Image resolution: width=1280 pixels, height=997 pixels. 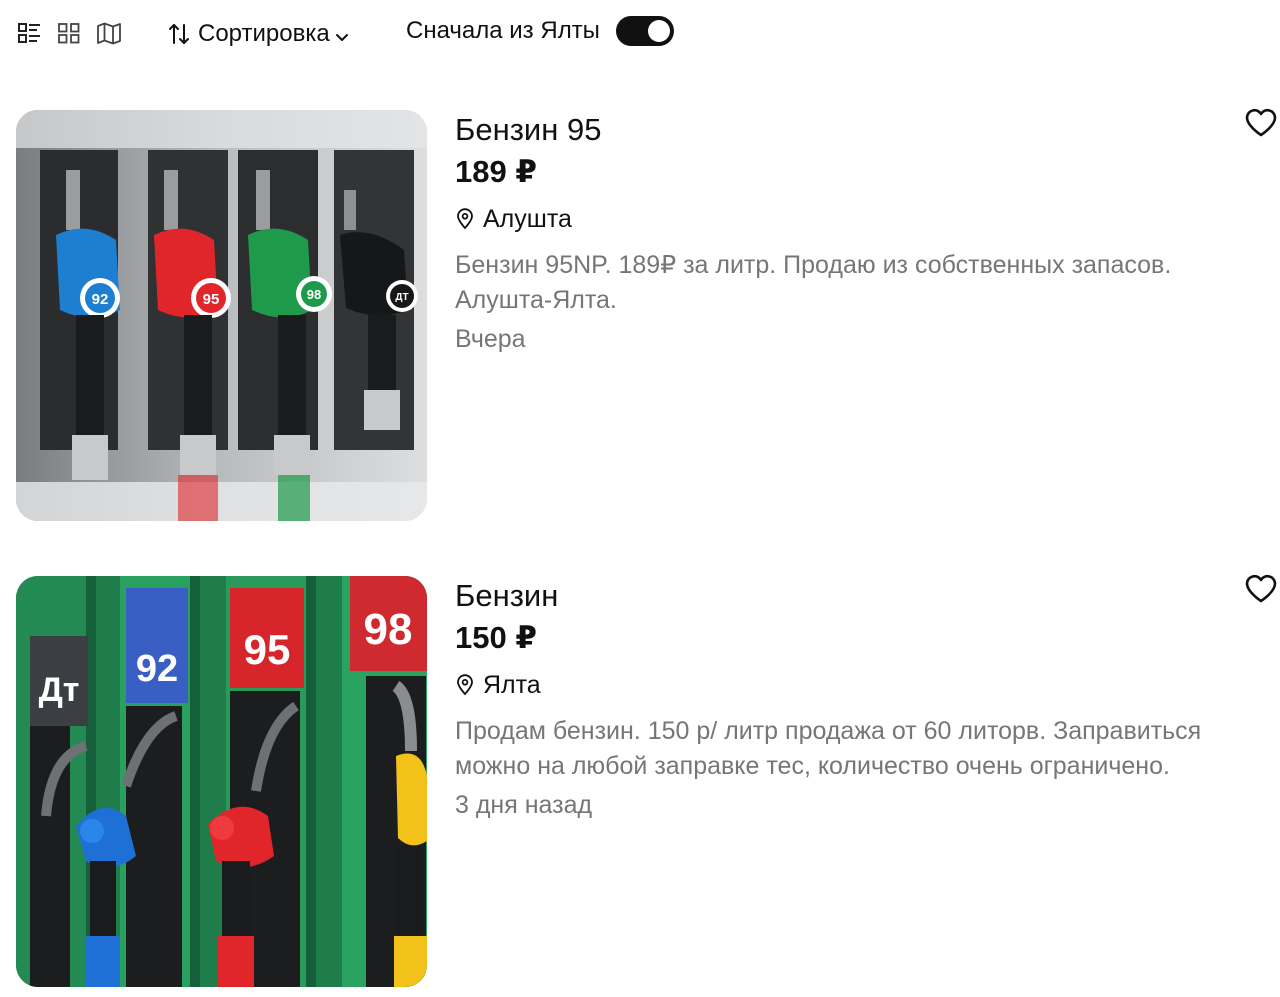 What do you see at coordinates (69, 33) in the screenshot?
I see `grid-view-icon` at bounding box center [69, 33].